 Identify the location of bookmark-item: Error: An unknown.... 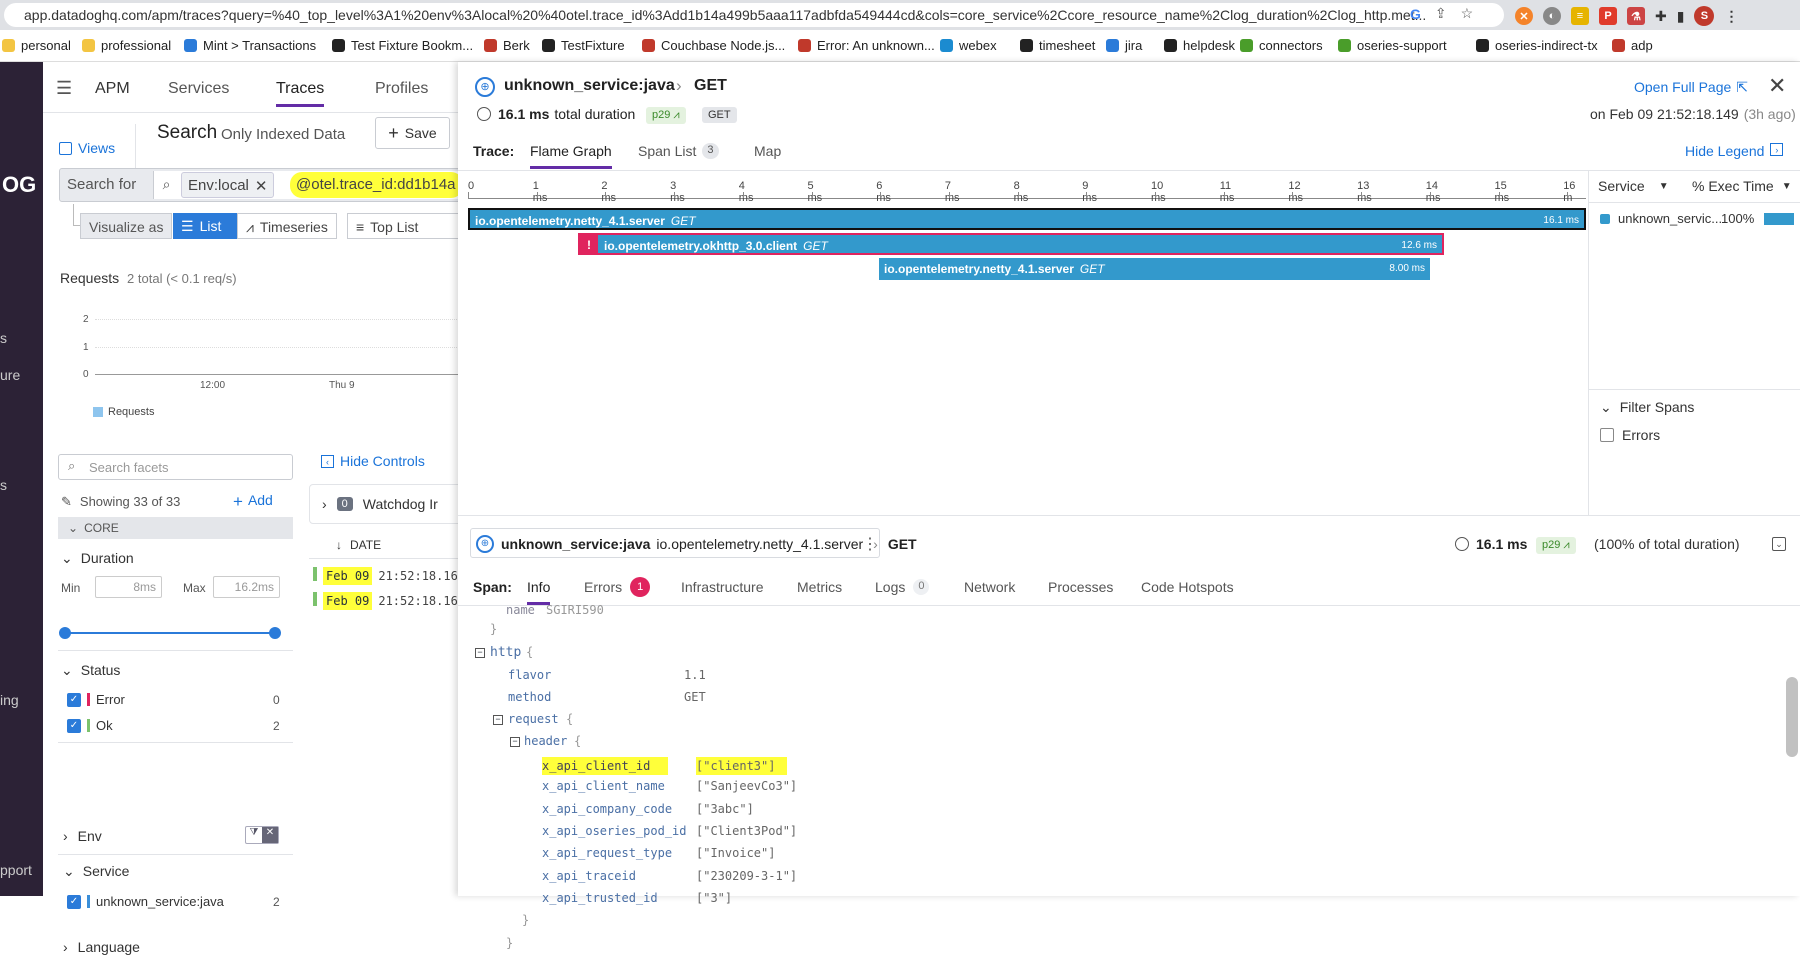
(866, 45).